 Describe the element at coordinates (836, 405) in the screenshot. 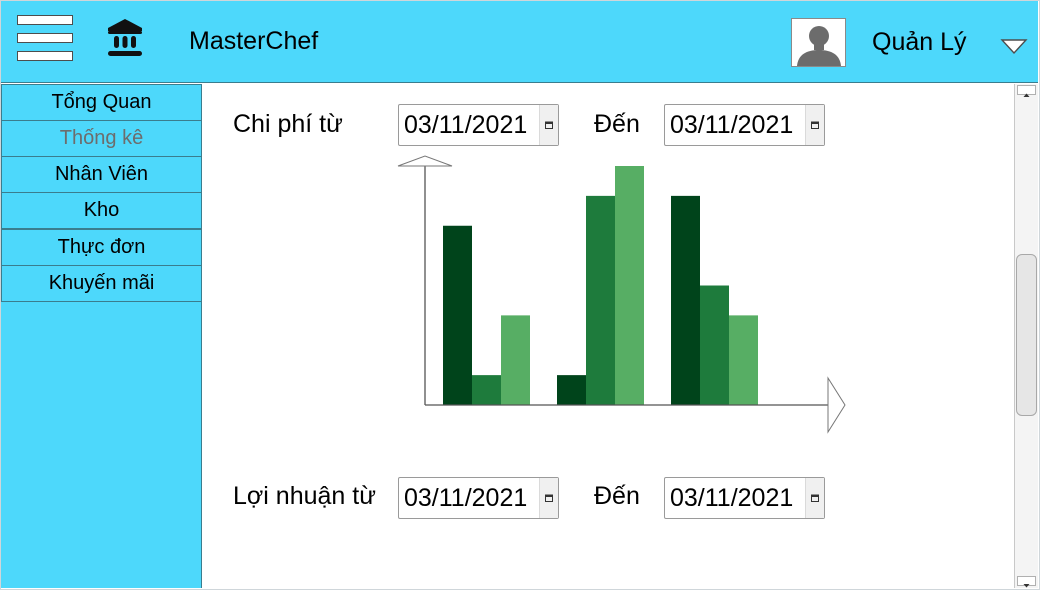

I see `x-axis-arrow` at that location.